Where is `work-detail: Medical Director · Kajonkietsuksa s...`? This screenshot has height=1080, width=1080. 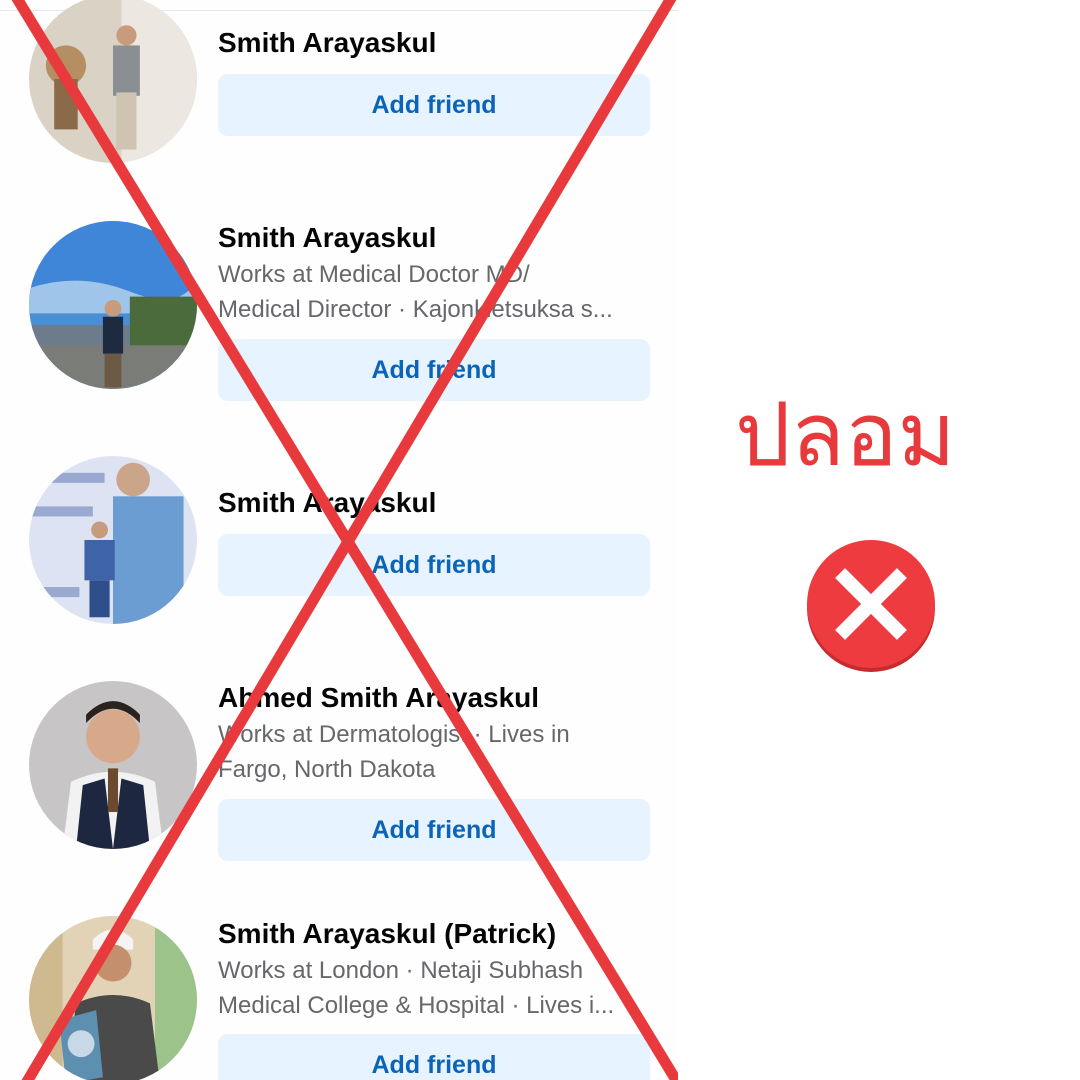
work-detail: Medical Director · Kajonkietsuksa s... is located at coordinates (415, 309).